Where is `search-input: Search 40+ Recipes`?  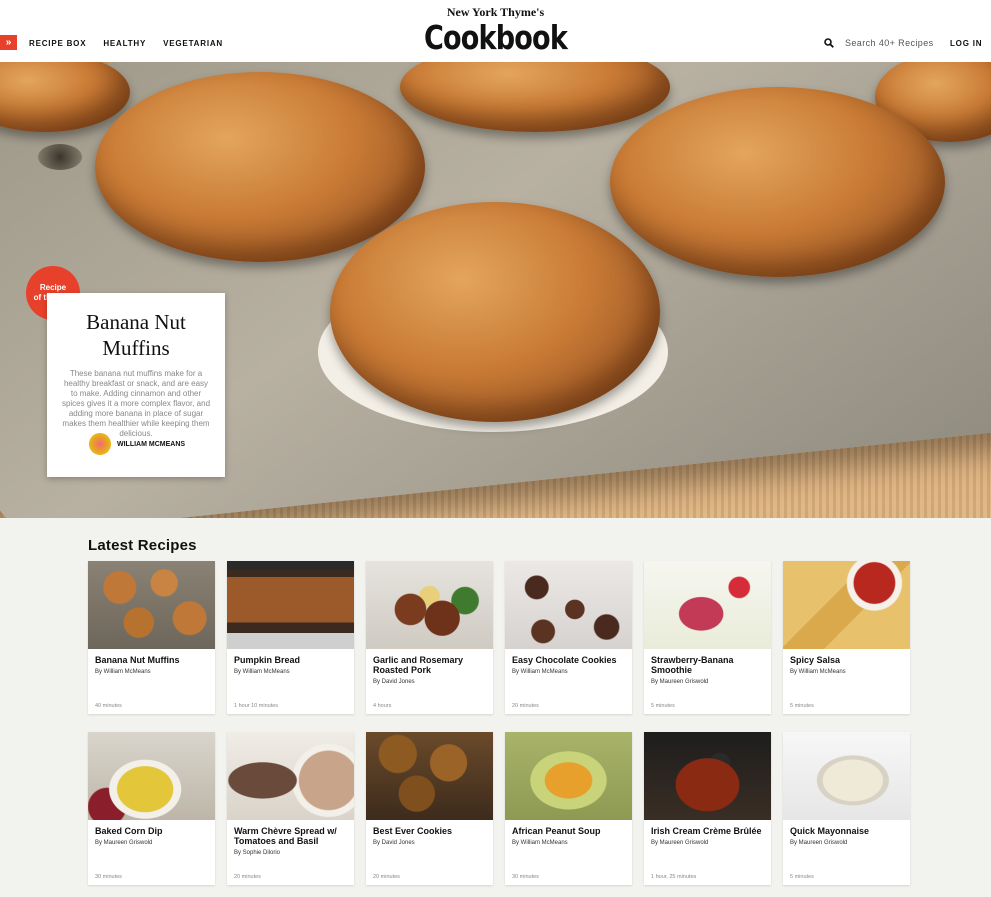 search-input: Search 40+ Recipes is located at coordinates (889, 43).